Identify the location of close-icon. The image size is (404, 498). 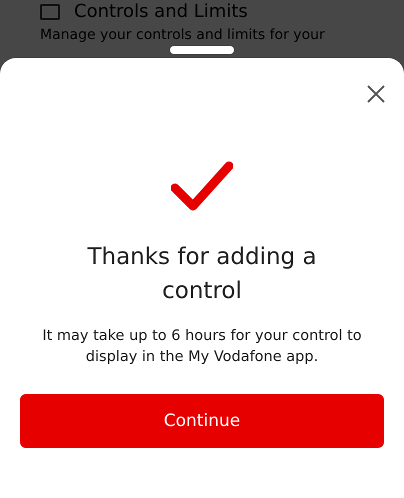
(376, 94).